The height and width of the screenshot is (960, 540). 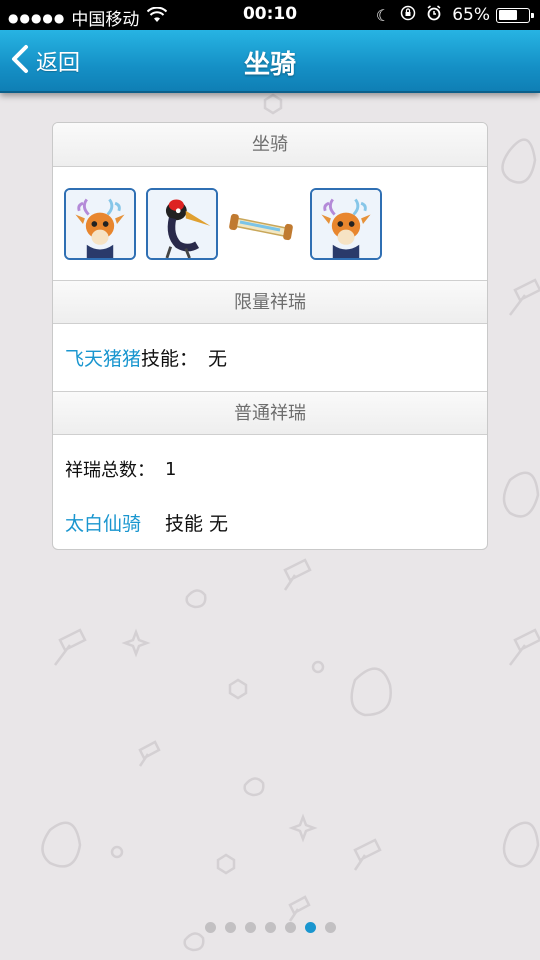 What do you see at coordinates (270, 522) in the screenshot?
I see `normal-mount-row: 太白仙骑 技能 无` at bounding box center [270, 522].